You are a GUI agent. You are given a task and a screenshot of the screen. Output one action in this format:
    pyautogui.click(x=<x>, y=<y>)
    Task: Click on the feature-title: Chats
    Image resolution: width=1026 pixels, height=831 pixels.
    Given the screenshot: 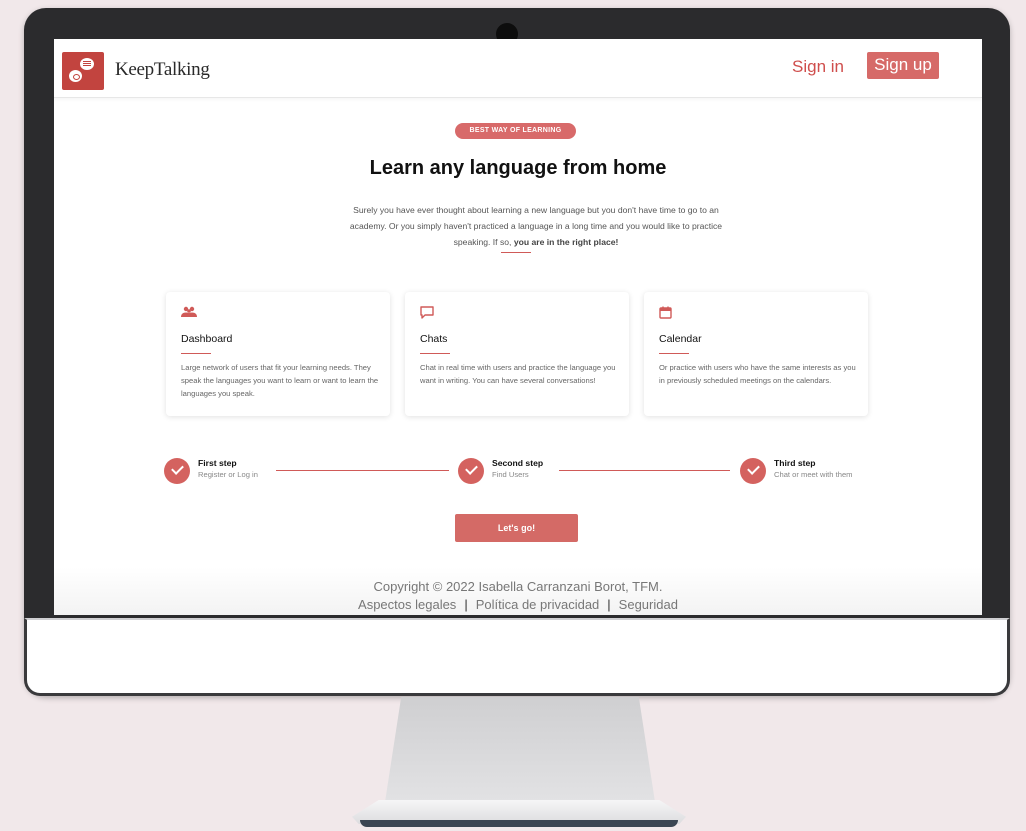 What is the action you would take?
    pyautogui.click(x=434, y=339)
    